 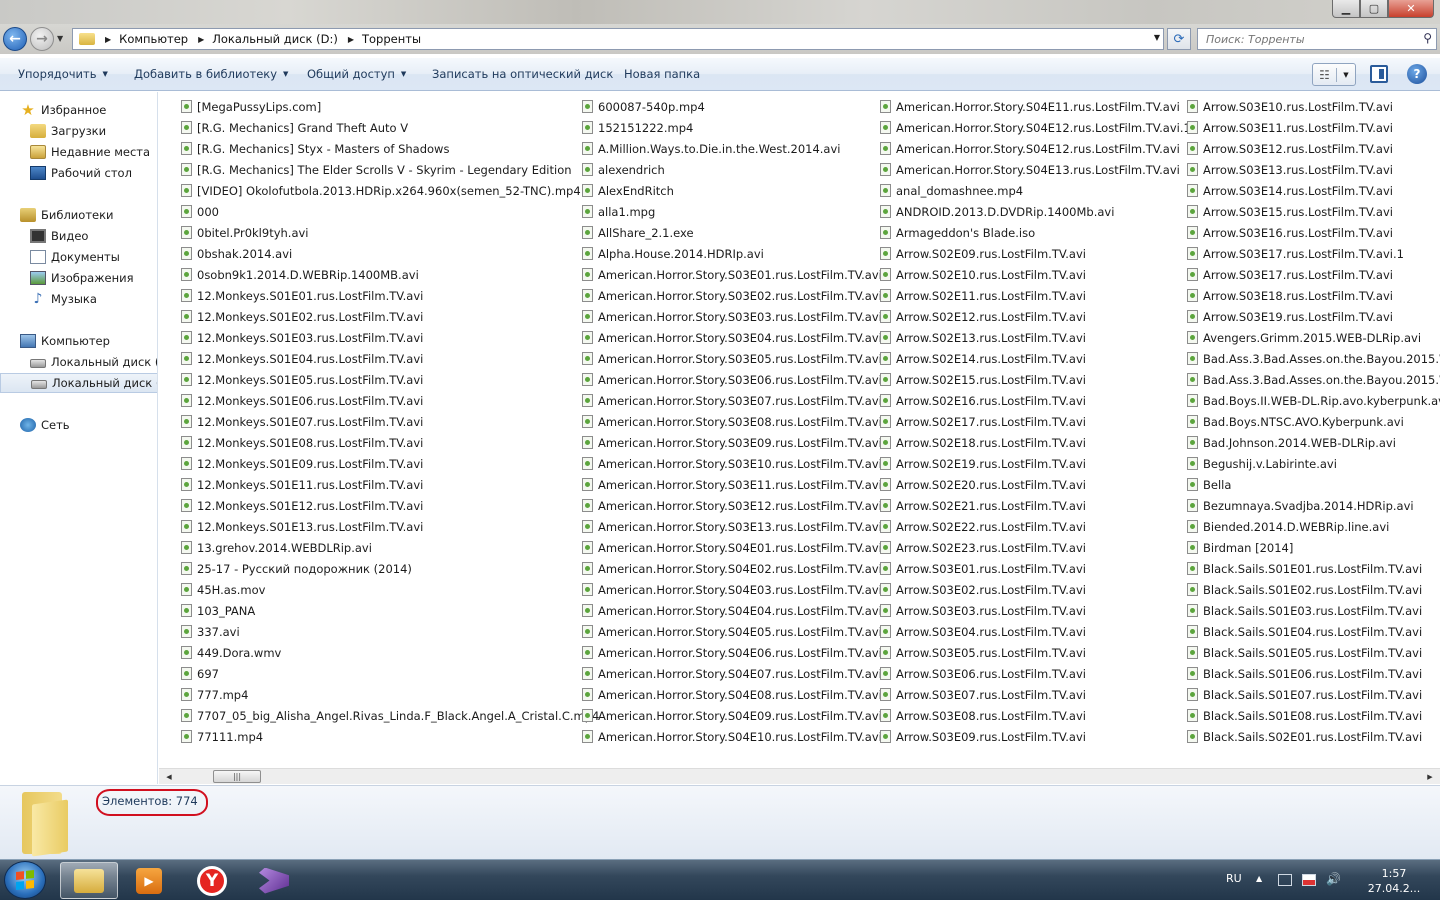 What do you see at coordinates (390, 547) in the screenshot?
I see `file-item: 13.grehov.2014.WEBDLRip.avi` at bounding box center [390, 547].